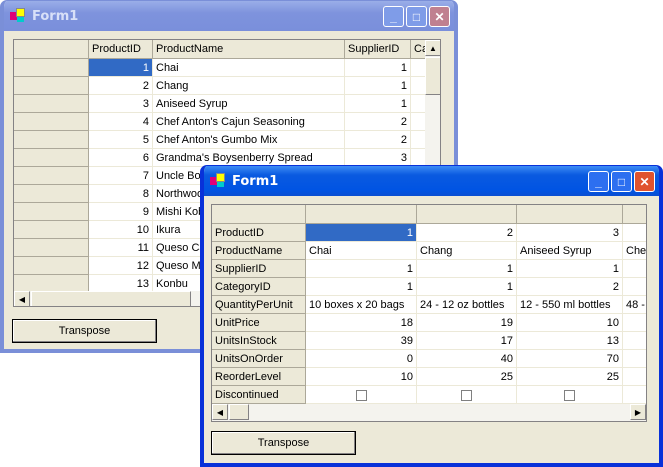 This screenshot has width=663, height=467. Describe the element at coordinates (439, 16) in the screenshot. I see `close-button: ✕` at that location.